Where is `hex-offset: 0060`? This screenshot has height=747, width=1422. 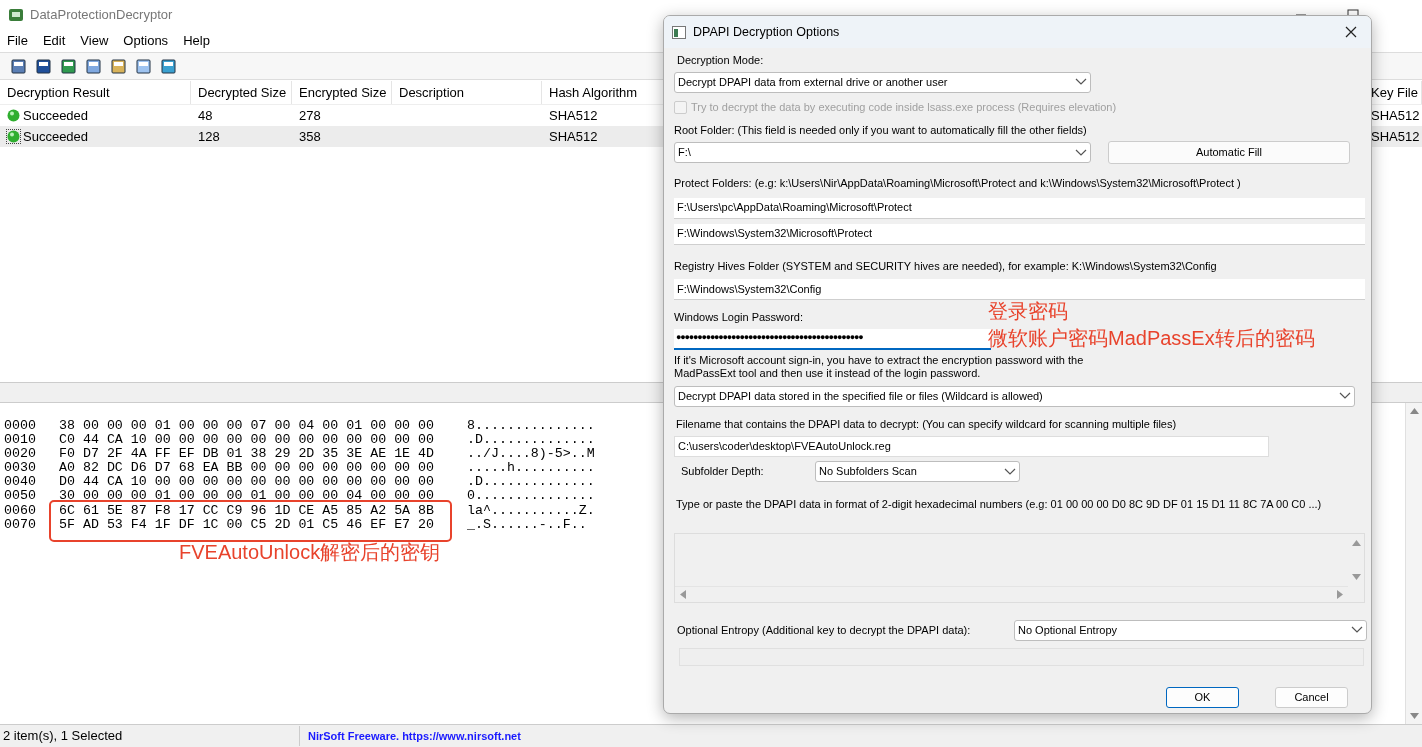
hex-offset: 0060 is located at coordinates (20, 510).